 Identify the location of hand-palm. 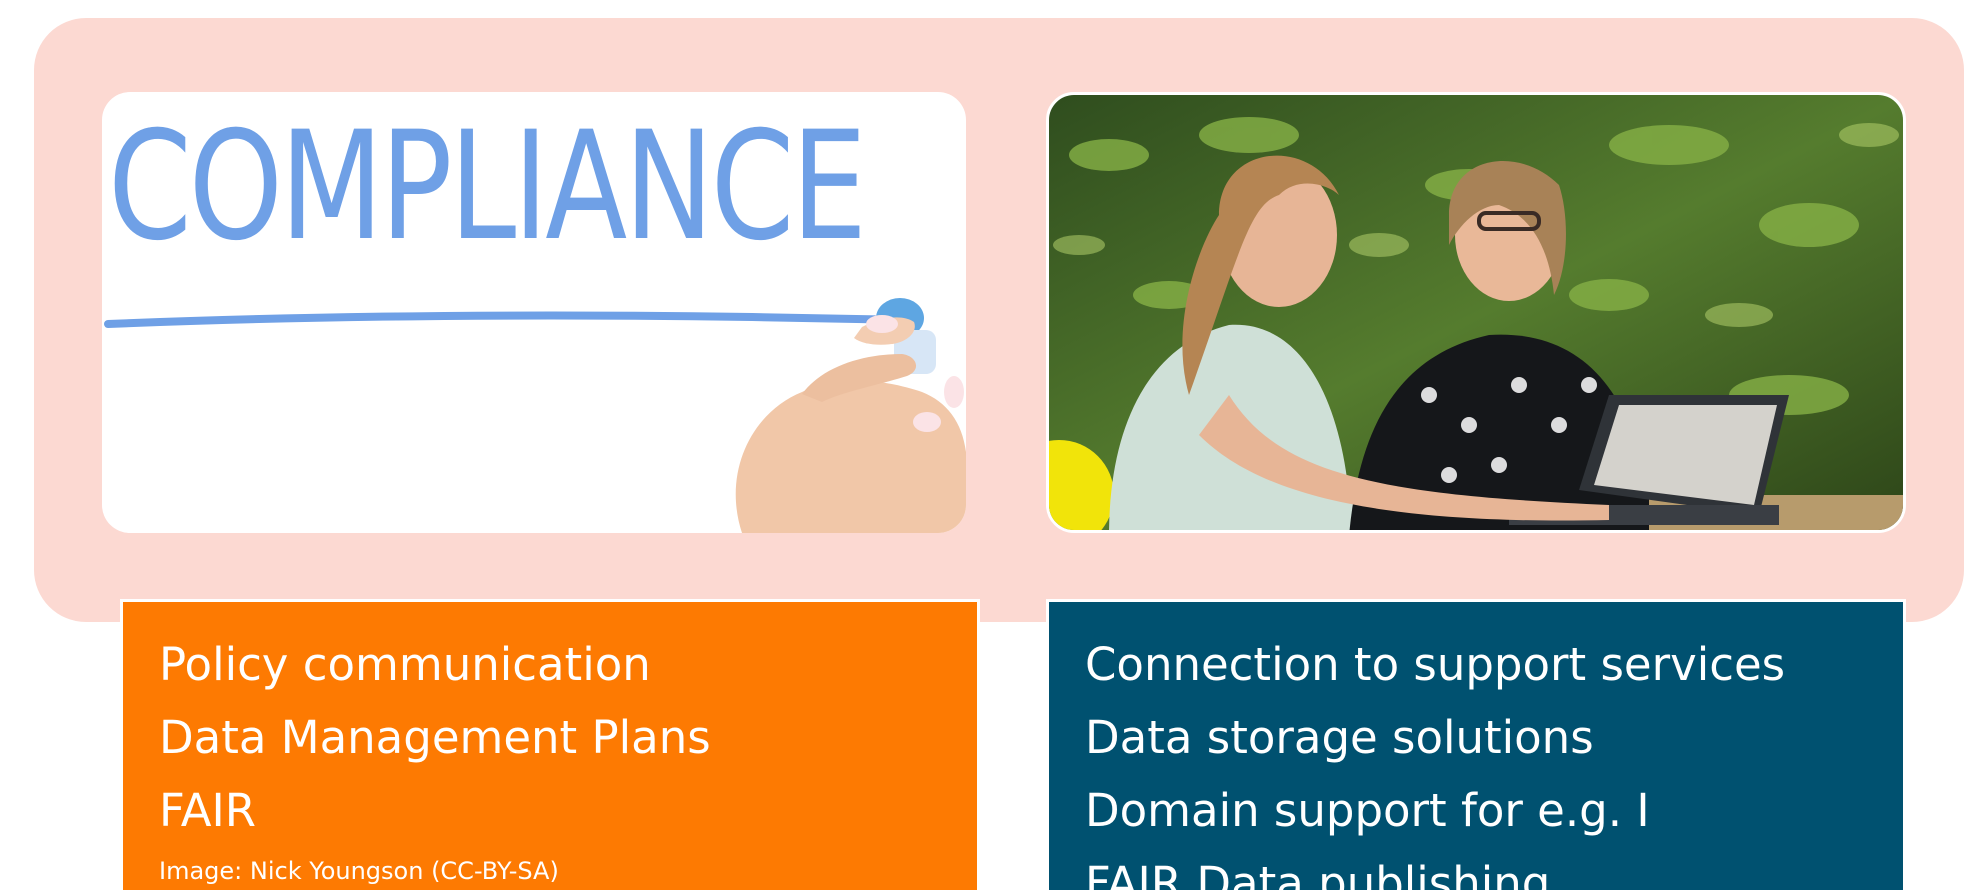
(850, 456).